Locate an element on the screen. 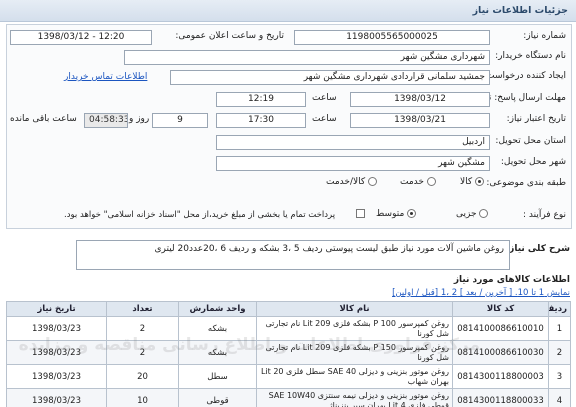 The image size is (576, 407). city-field: مشگین شهر is located at coordinates (353, 163).